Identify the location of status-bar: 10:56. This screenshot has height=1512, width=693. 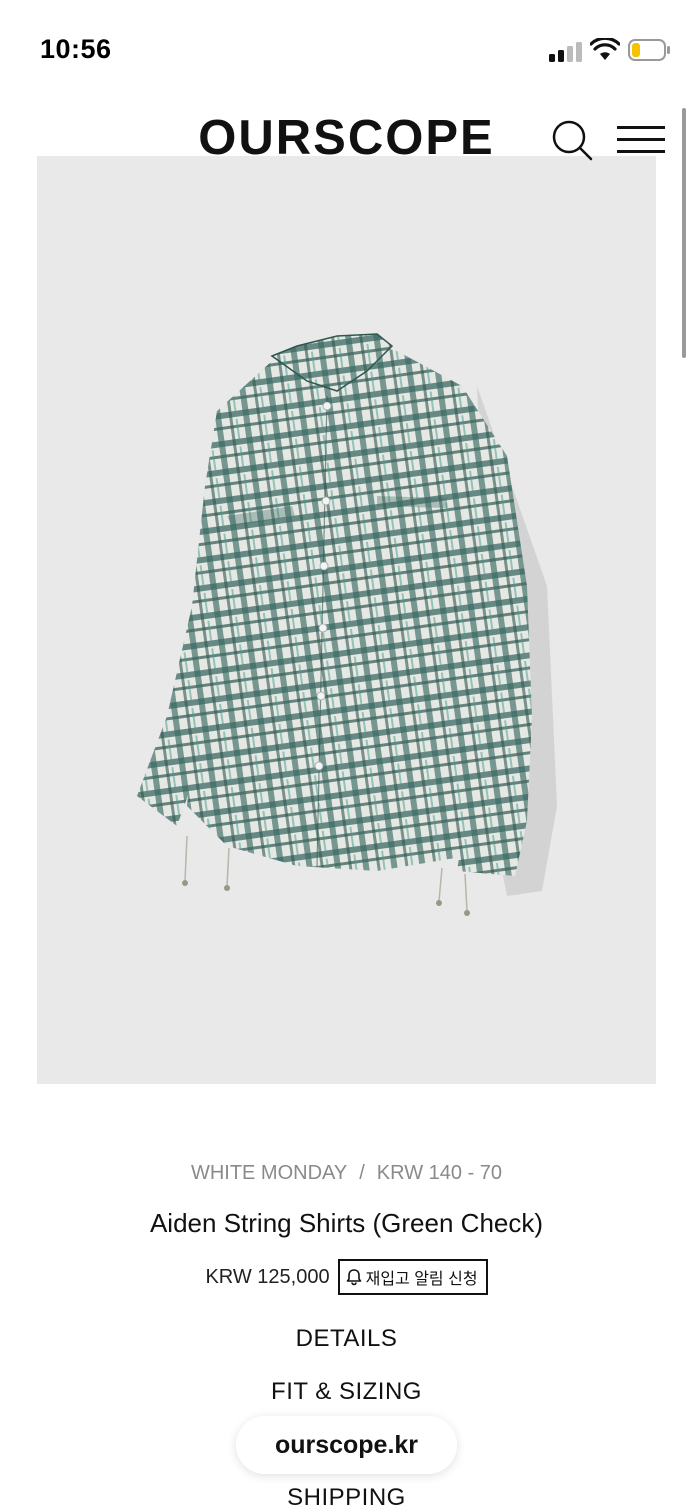
(346, 50).